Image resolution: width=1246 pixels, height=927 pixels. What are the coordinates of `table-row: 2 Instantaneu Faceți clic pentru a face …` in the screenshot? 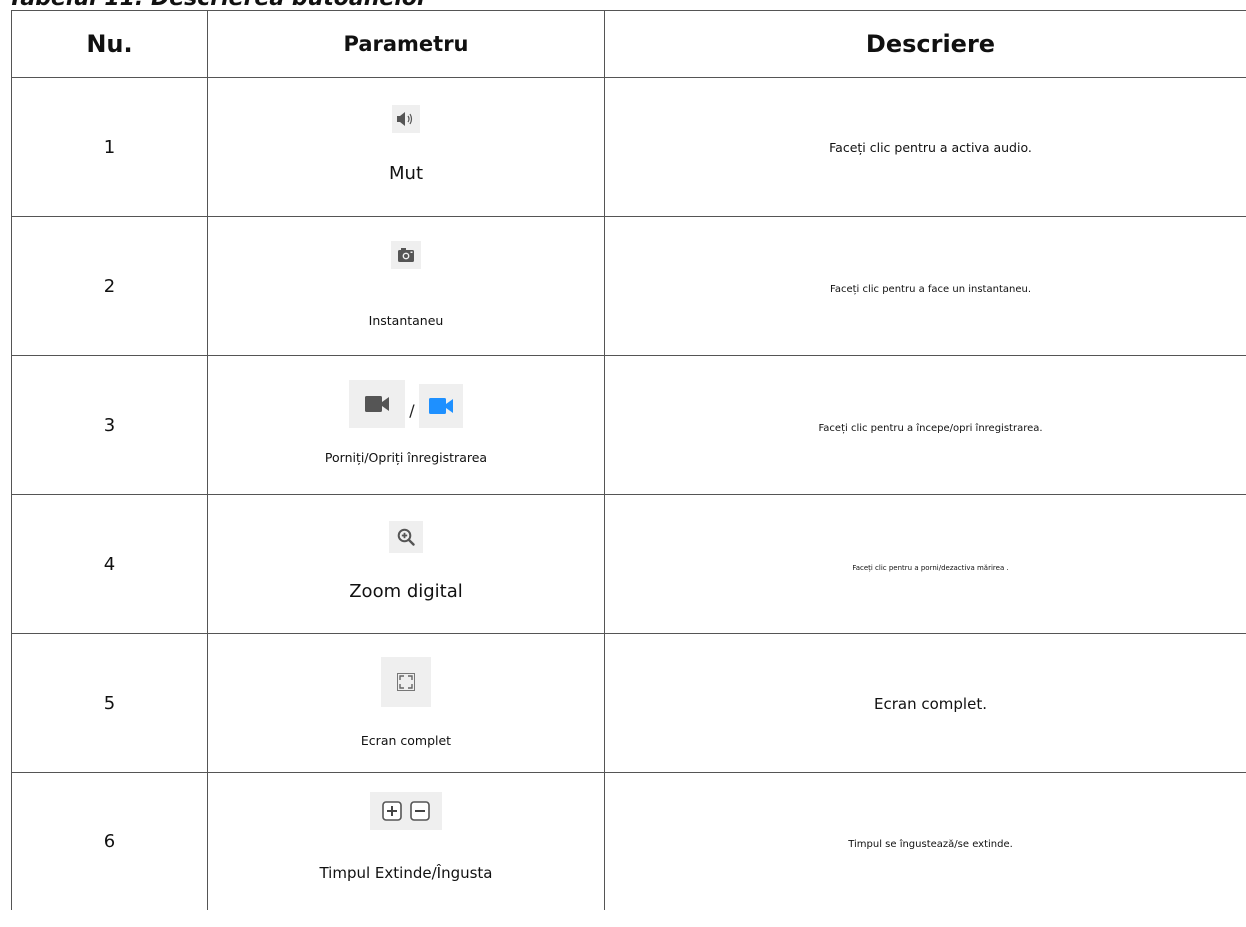 It's located at (628, 286).